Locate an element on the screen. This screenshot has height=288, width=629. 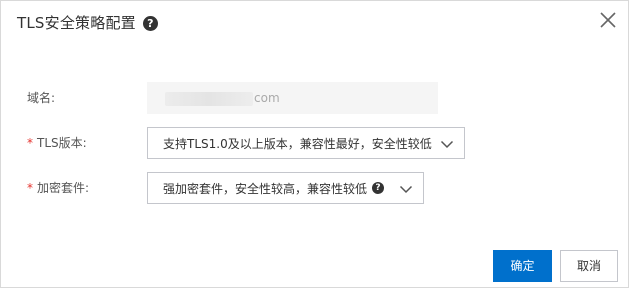
tls-version-select: 支持TLS1.0及以上版本，兼容性最好，安全性较低 is located at coordinates (306, 143).